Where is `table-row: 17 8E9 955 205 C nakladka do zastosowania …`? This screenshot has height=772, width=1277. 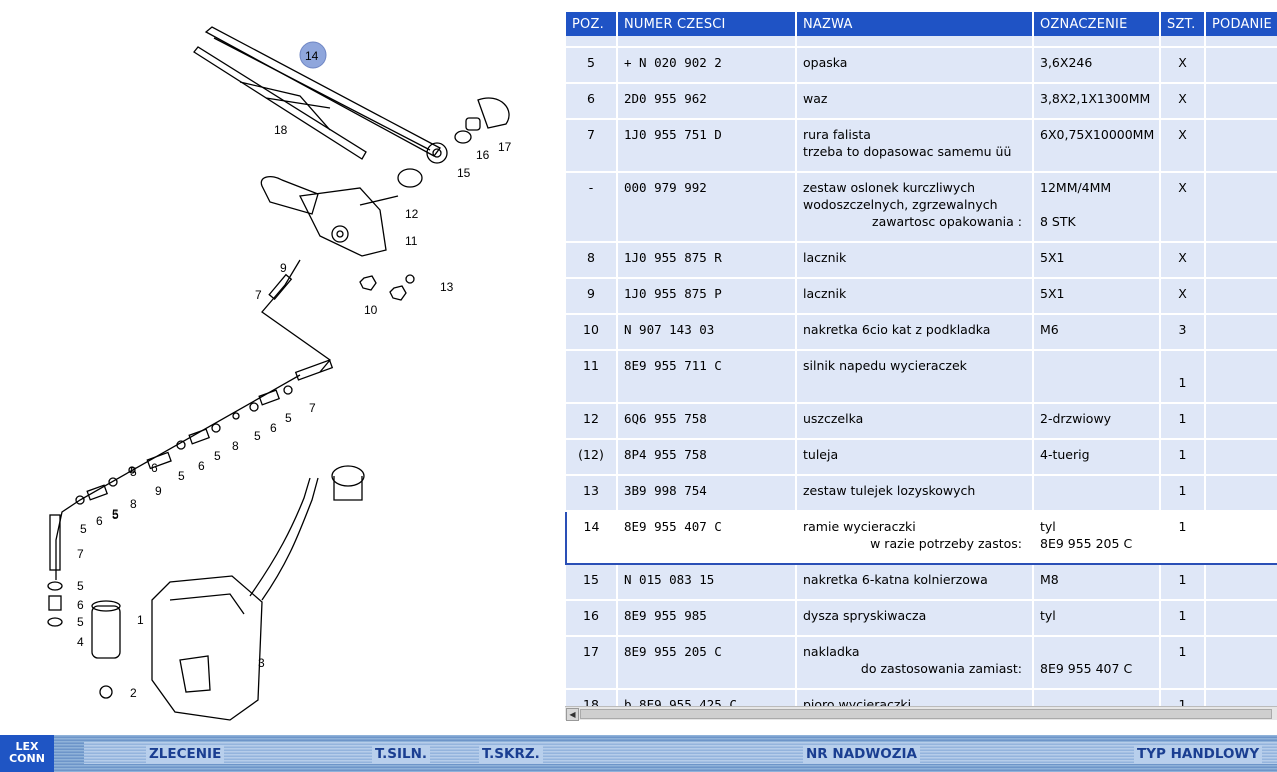 table-row: 17 8E9 955 205 C nakladka do zastosowania … is located at coordinates (921, 663).